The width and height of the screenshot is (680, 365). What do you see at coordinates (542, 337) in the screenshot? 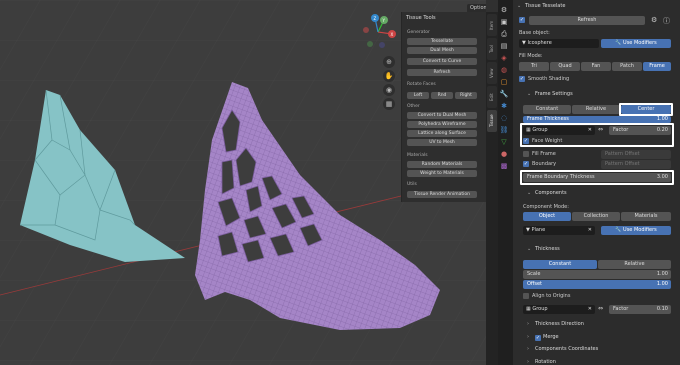
I see `merge-header: › ✓ Merge` at bounding box center [542, 337].